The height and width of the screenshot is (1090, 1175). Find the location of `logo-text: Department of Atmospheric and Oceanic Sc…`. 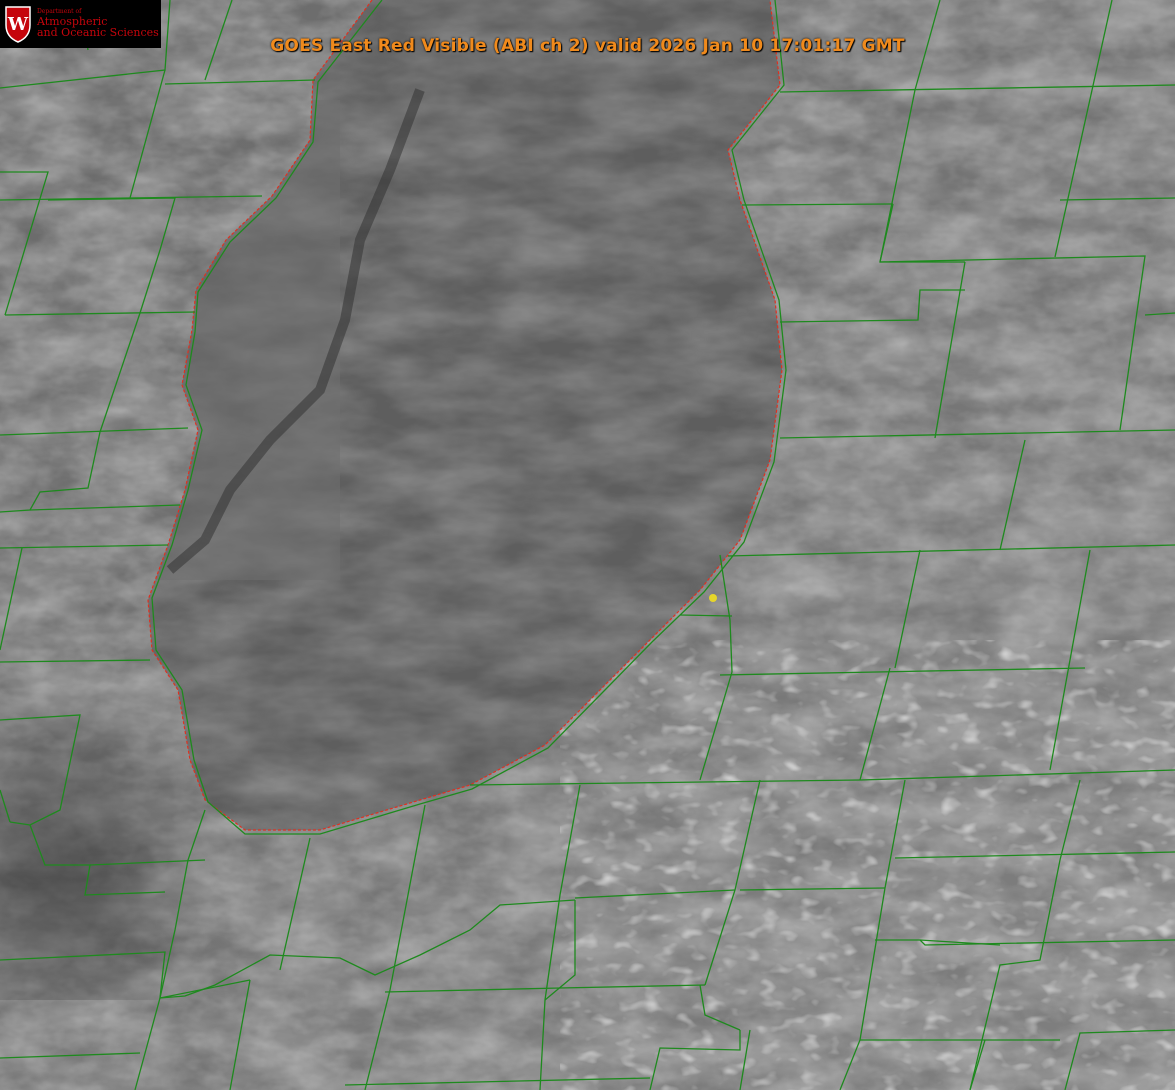

logo-text: Department of Atmospheric and Oceanic Sc… is located at coordinates (98, 23).